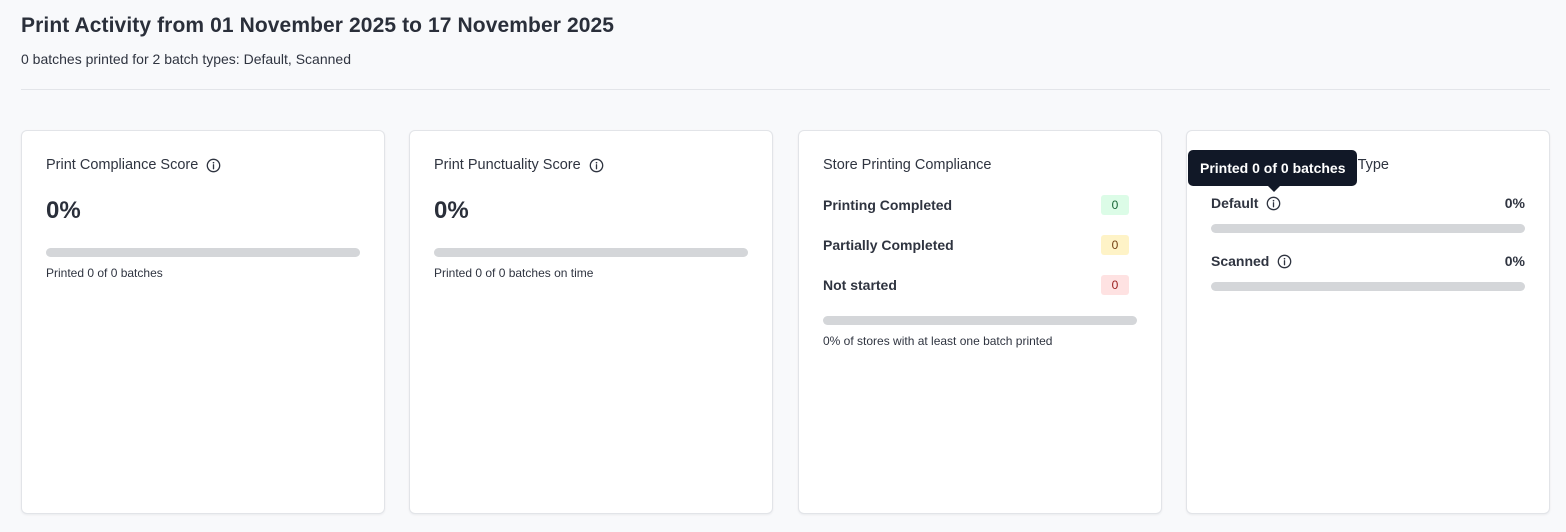  I want to click on type-title-text: Type, so click(1373, 165).